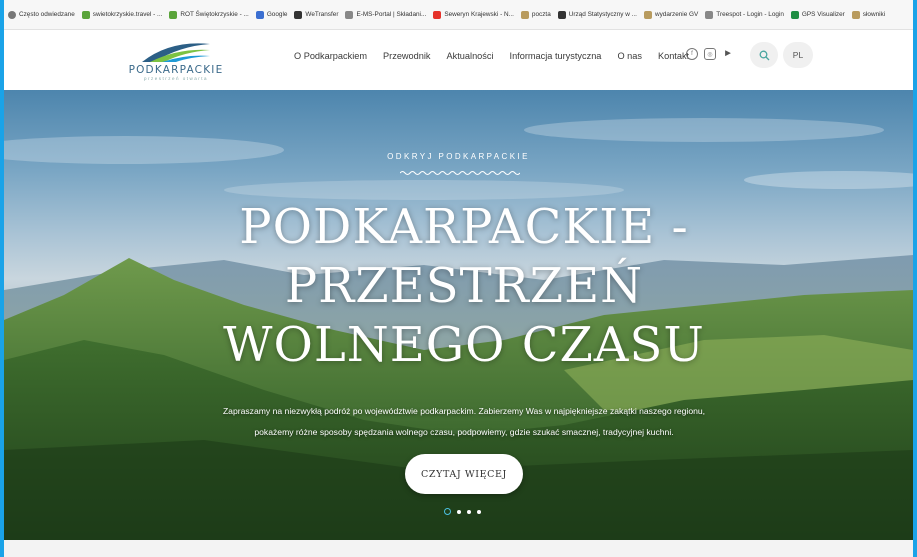  Describe the element at coordinates (316, 14) in the screenshot. I see `bookmark-item: WeTransfer` at that location.